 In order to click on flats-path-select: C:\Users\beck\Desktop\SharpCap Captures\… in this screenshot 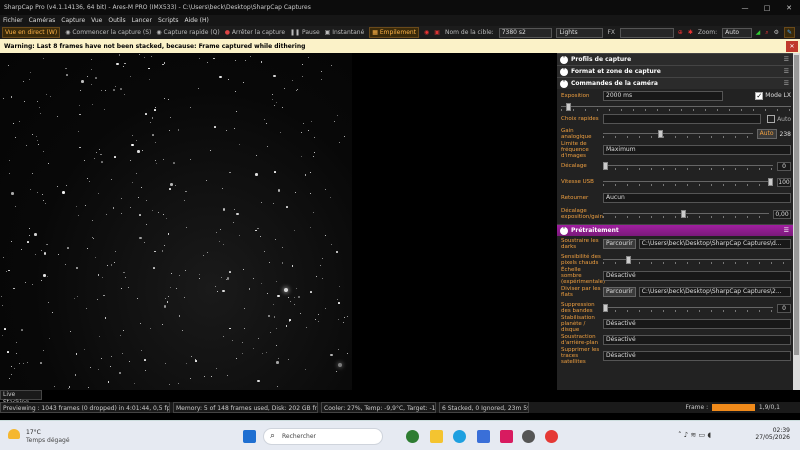, I will do `click(714, 292)`.